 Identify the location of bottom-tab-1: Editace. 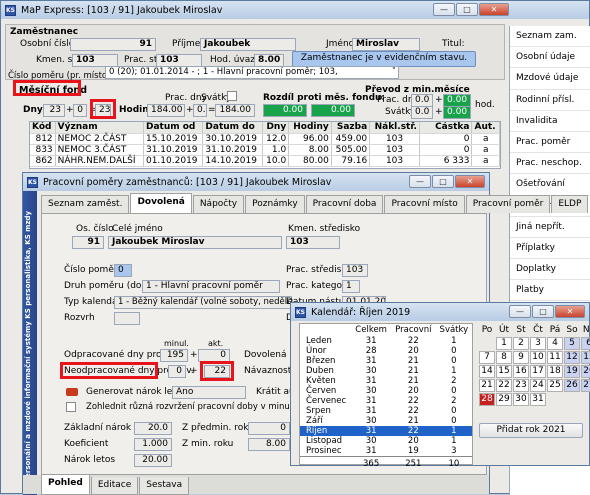
(114, 486).